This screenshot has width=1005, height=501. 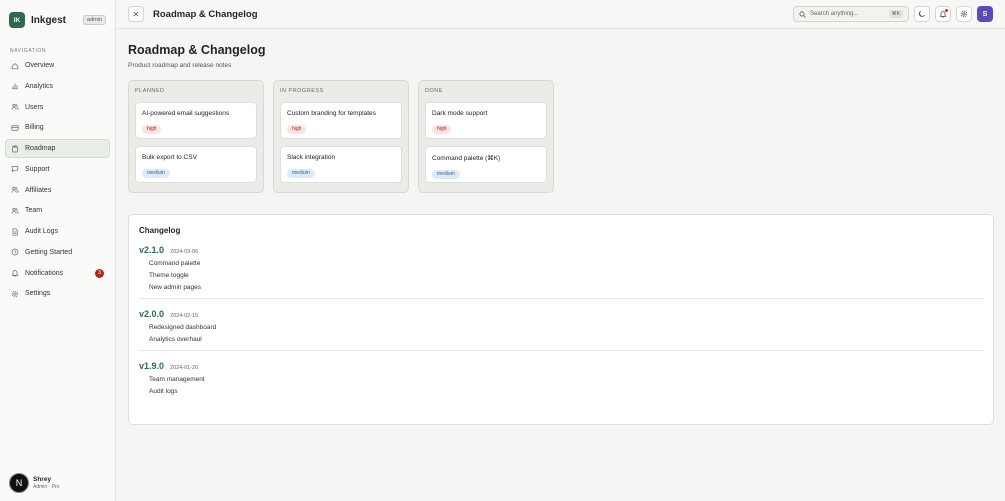 What do you see at coordinates (39, 86) in the screenshot?
I see `sidebar-item-label: Analytics` at bounding box center [39, 86].